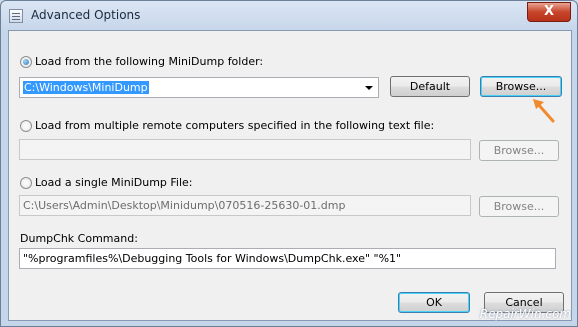  Describe the element at coordinates (86, 87) in the screenshot. I see `minidump-folder-value: C:\Windows\MiniDump` at that location.